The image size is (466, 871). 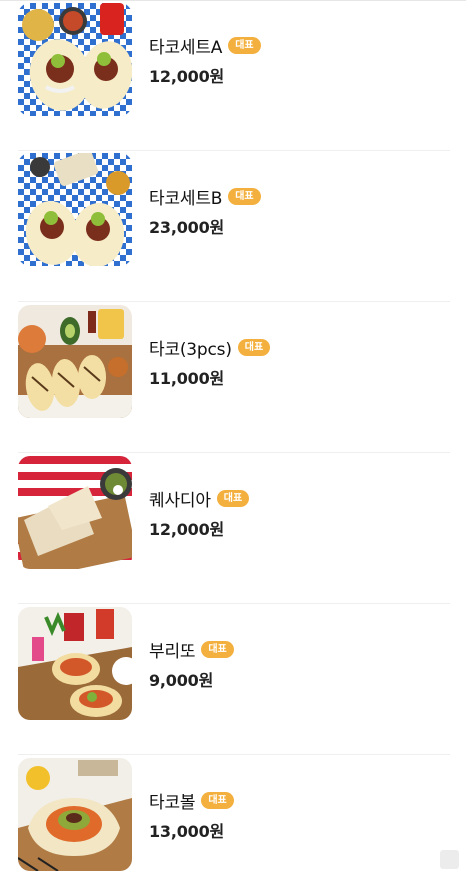 What do you see at coordinates (75, 512) in the screenshot?
I see `quesadilla-photo` at bounding box center [75, 512].